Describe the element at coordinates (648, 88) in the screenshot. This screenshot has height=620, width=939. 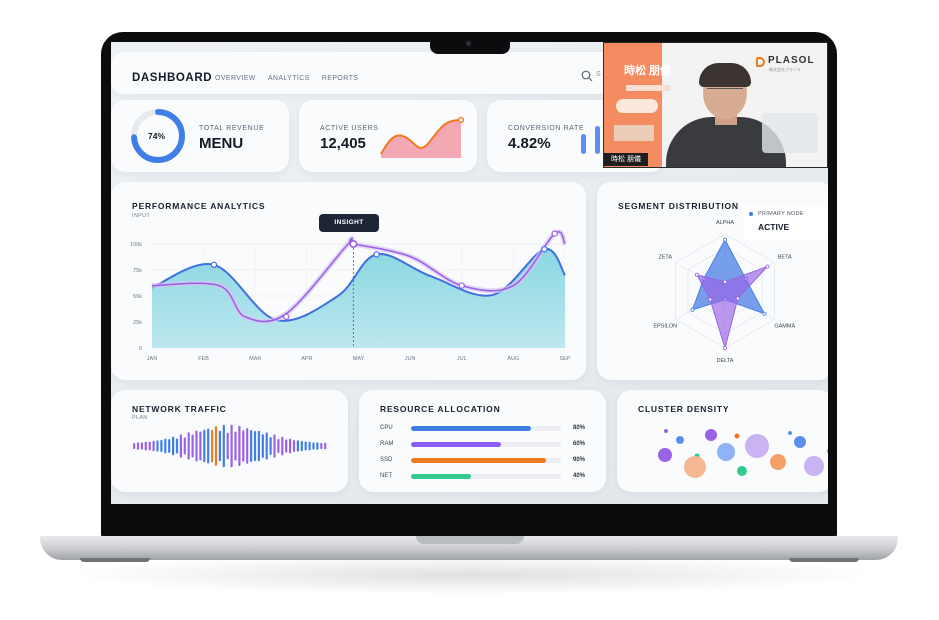
I see `slide-panel-strip` at that location.